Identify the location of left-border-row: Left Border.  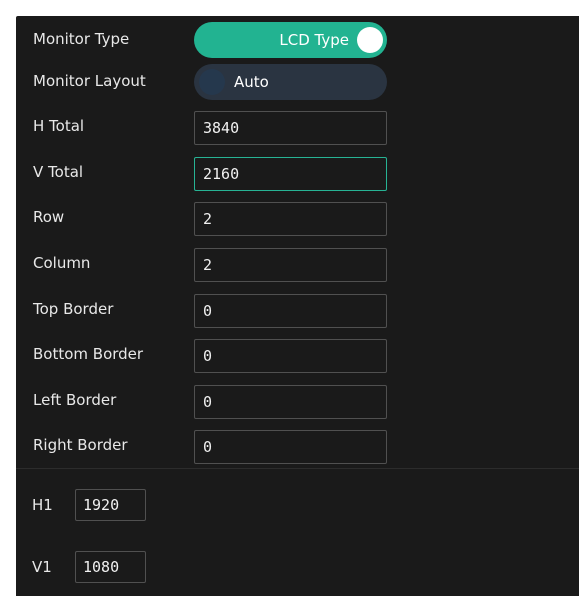
(297, 401).